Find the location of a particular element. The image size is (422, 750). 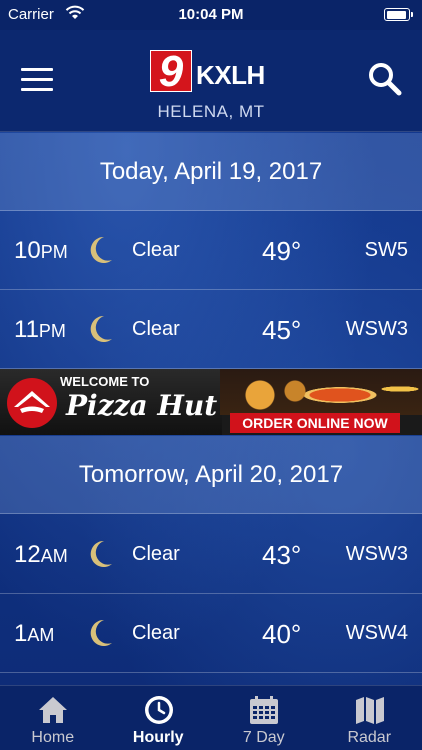

station-logo: 9 KXLH is located at coordinates (212, 72).